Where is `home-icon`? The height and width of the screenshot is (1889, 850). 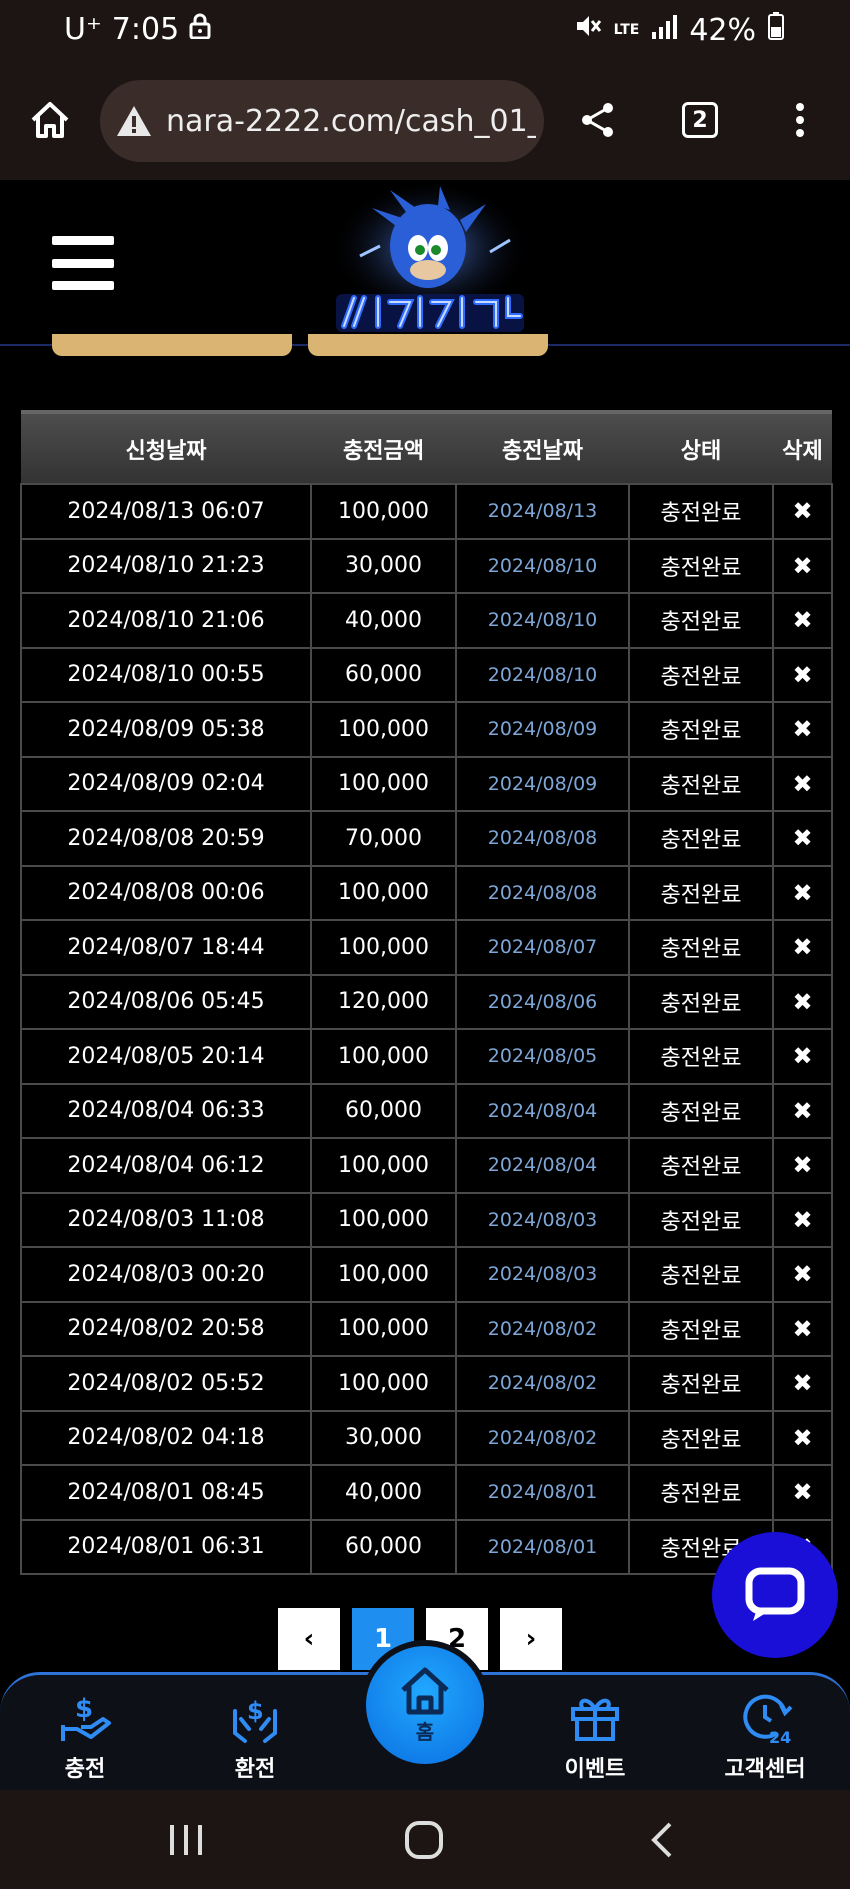
home-icon is located at coordinates (50, 120).